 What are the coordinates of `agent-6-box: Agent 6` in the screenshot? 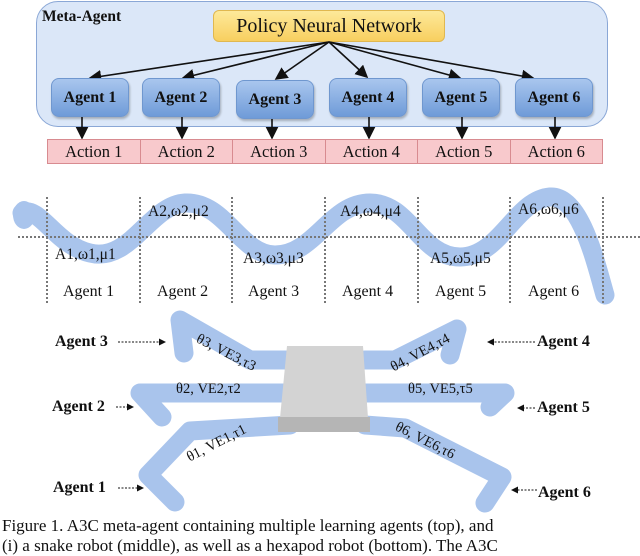 It's located at (554, 97).